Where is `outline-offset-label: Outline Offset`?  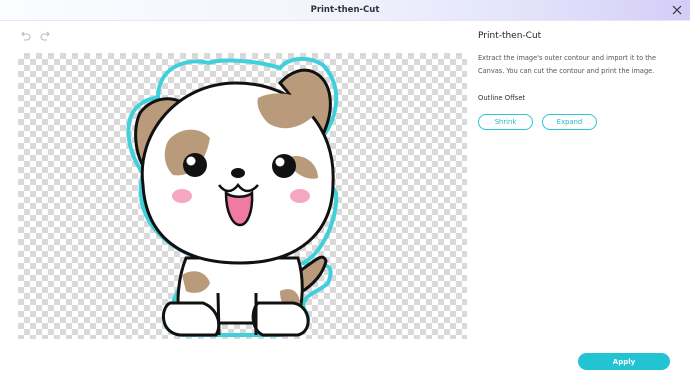
outline-offset-label: Outline Offset is located at coordinates (502, 98).